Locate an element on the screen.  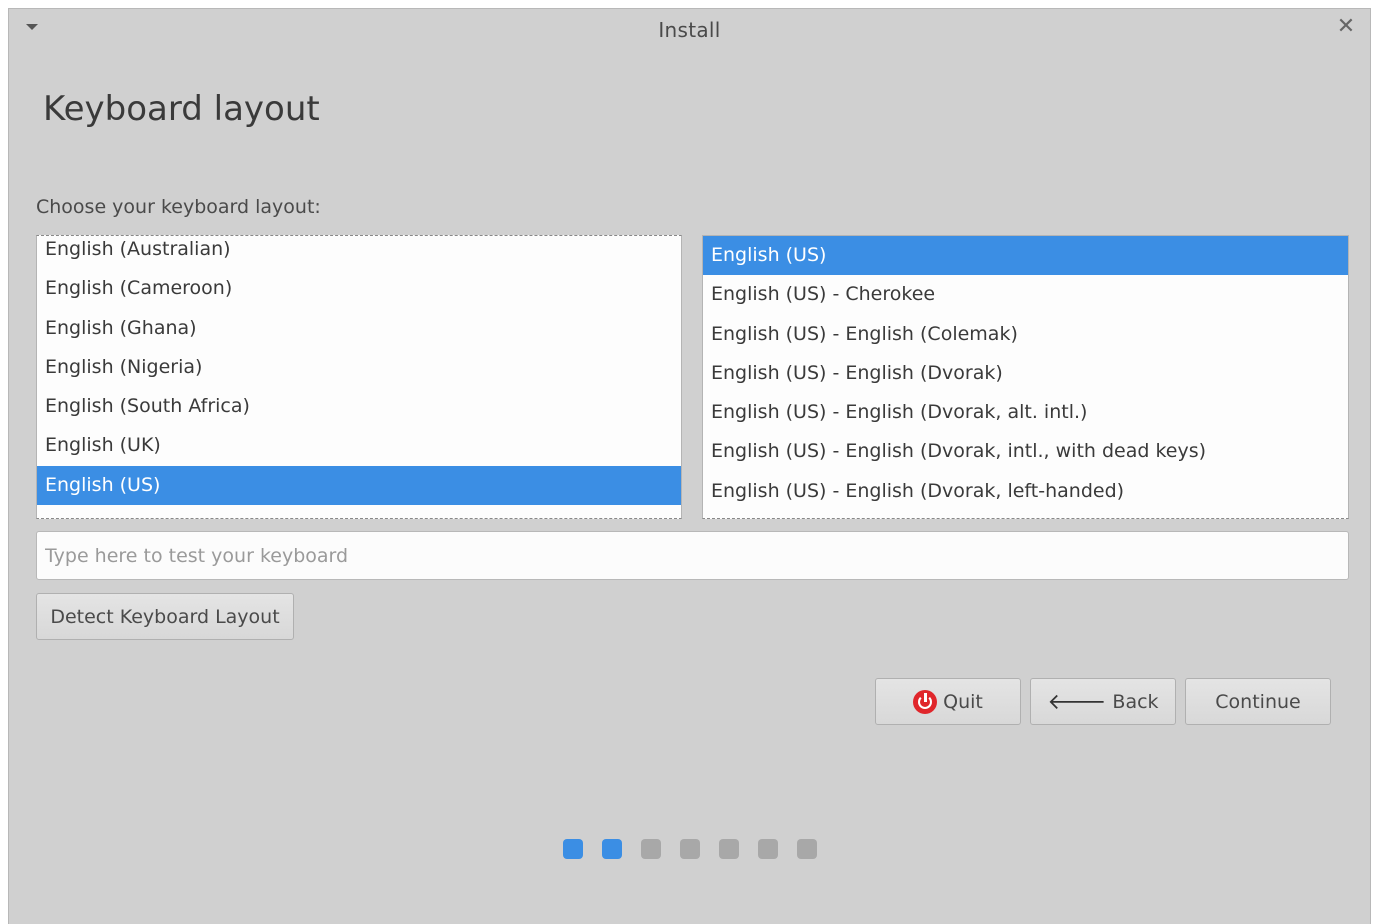
variant-list-item: English (US) - English (Colemak) is located at coordinates (1025, 334).